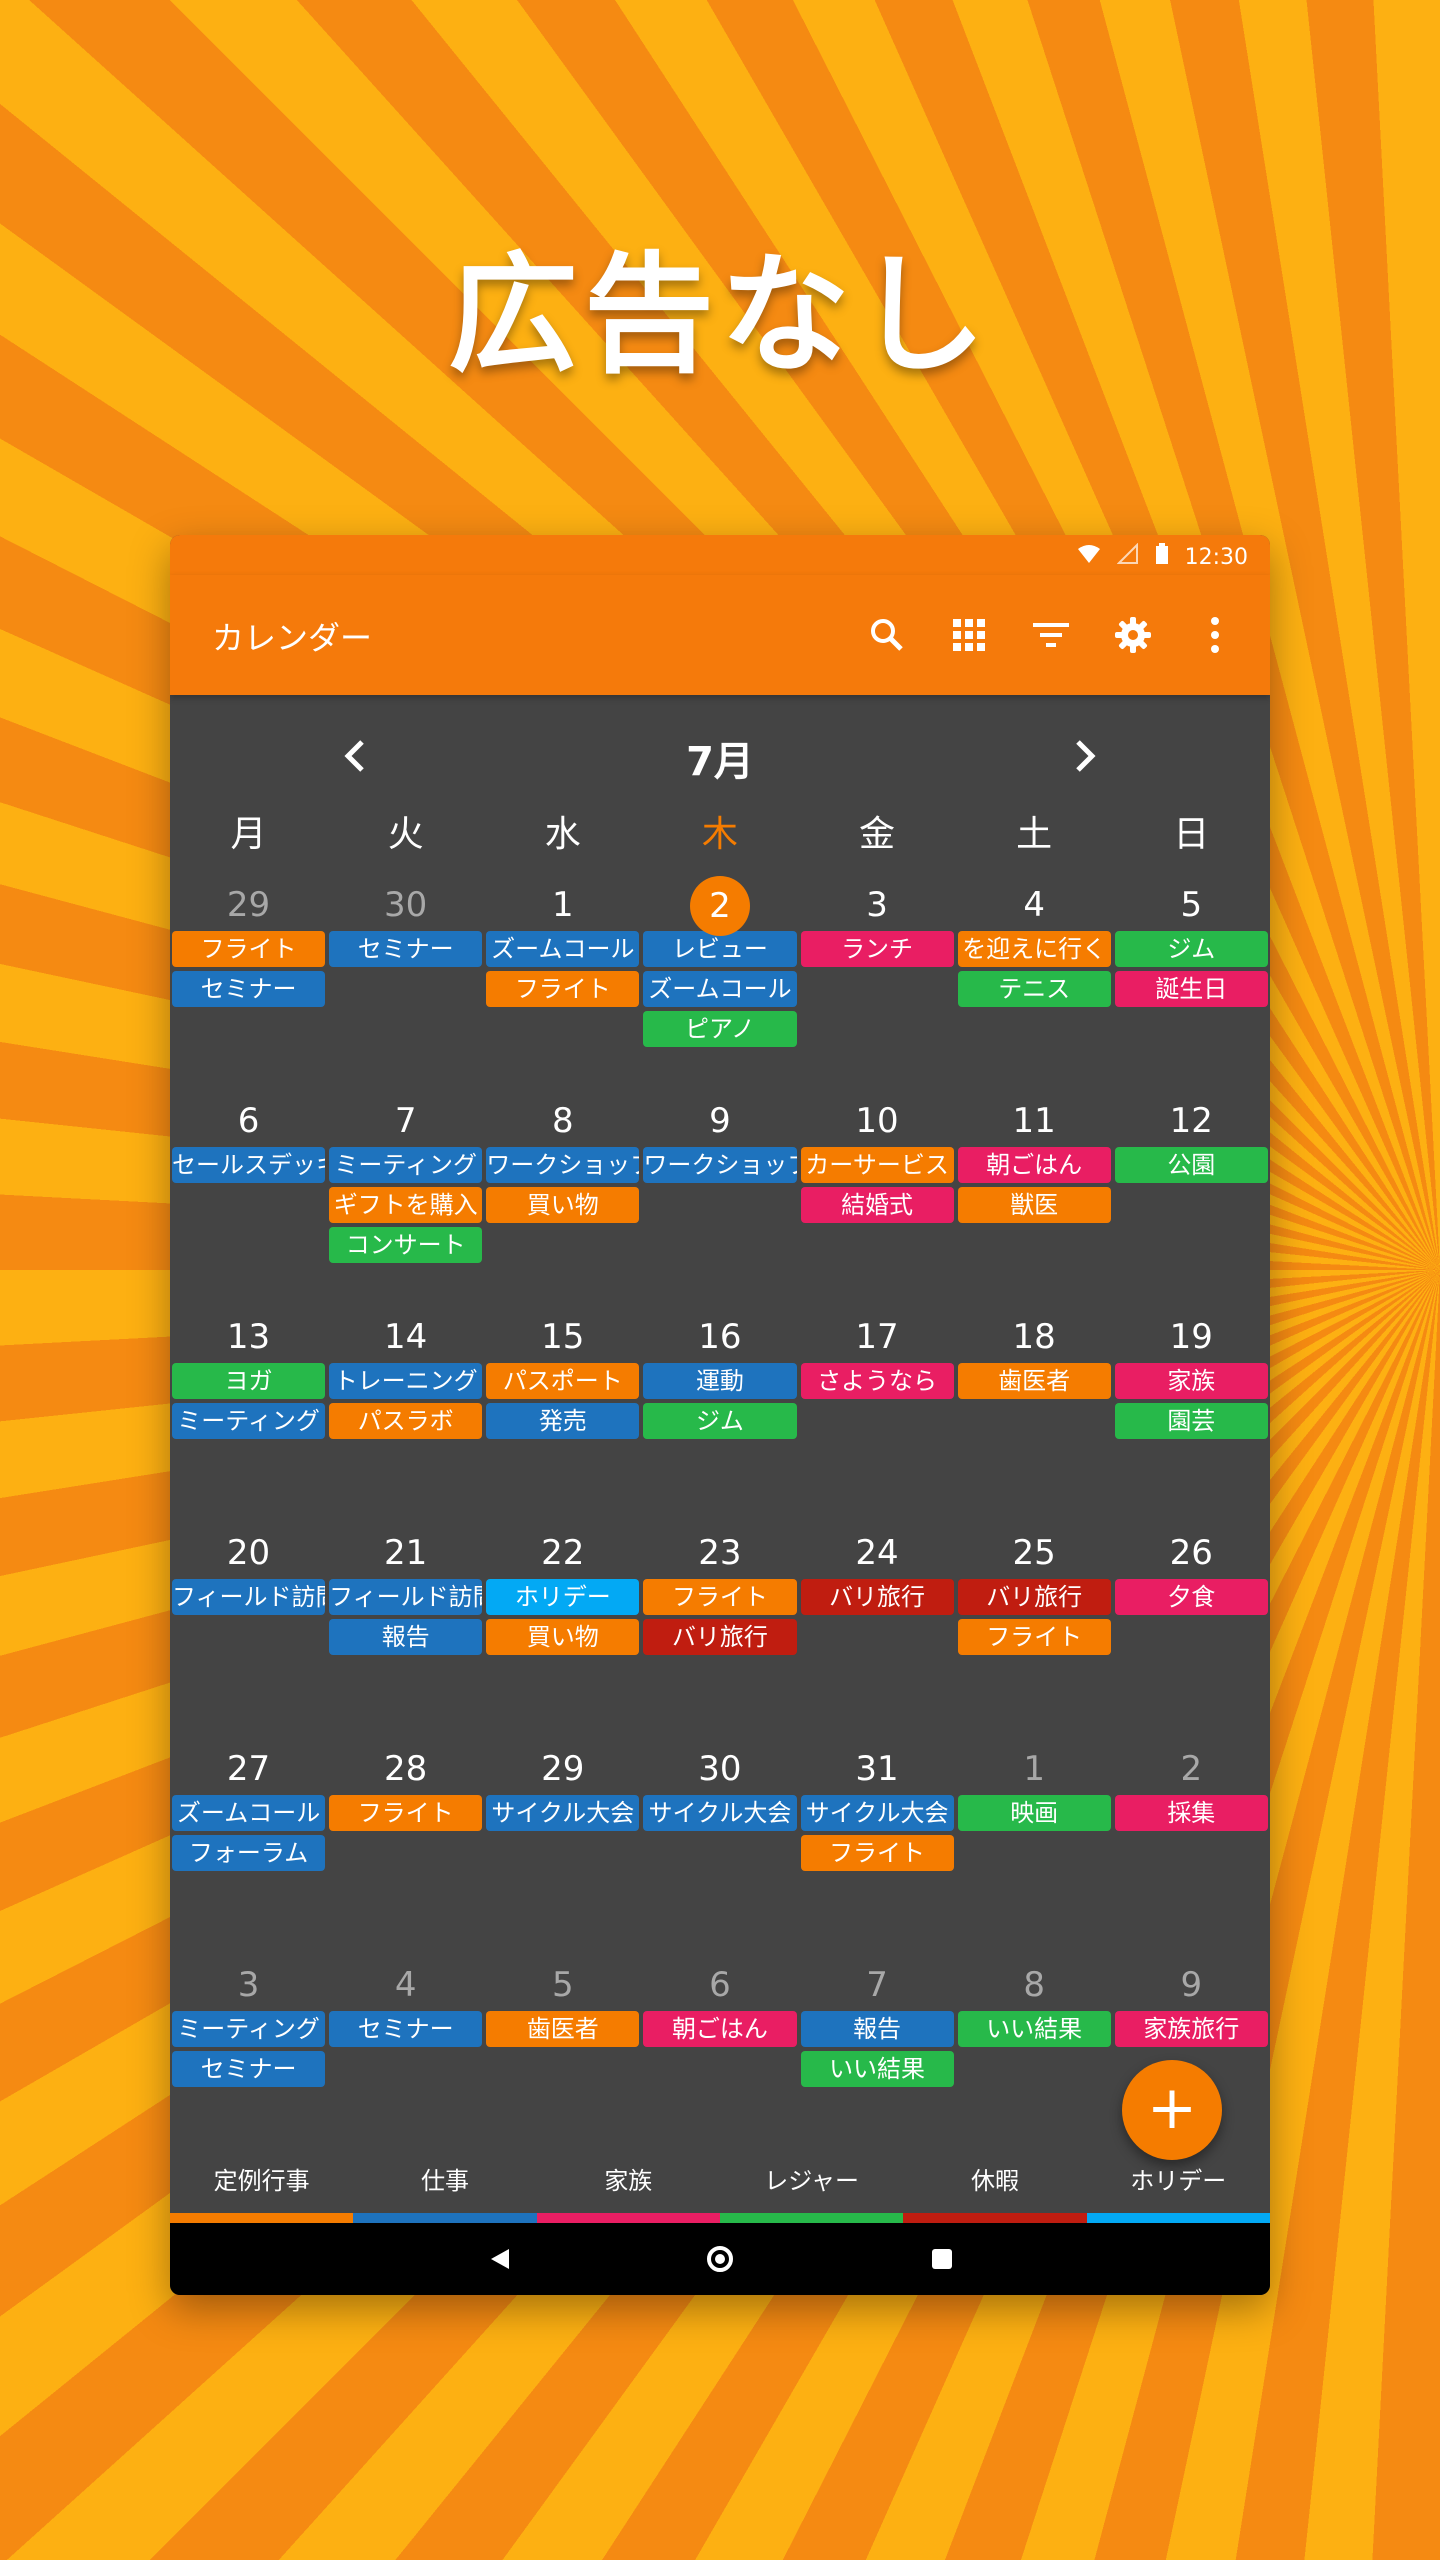 This screenshot has width=1440, height=2560. I want to click on add-event-button: +, so click(1172, 2110).